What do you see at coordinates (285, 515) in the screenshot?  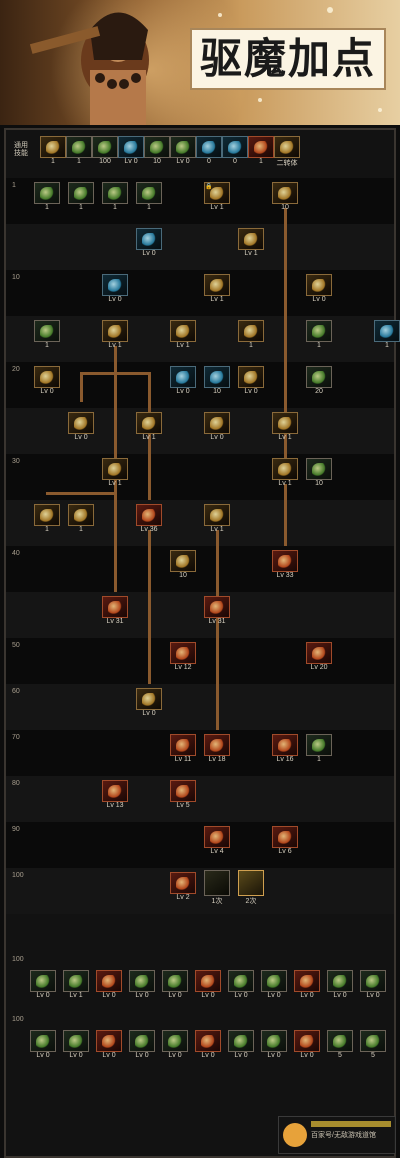 I see `tree-connector` at bounding box center [285, 515].